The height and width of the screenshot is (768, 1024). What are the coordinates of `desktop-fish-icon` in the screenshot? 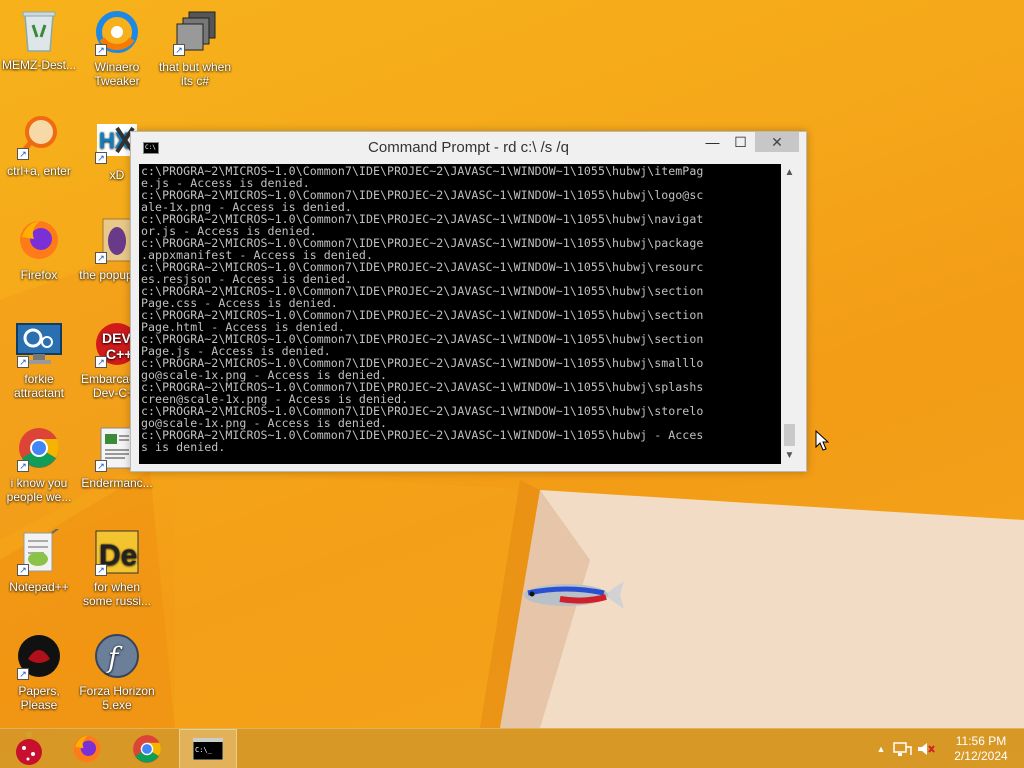 It's located at (574, 595).